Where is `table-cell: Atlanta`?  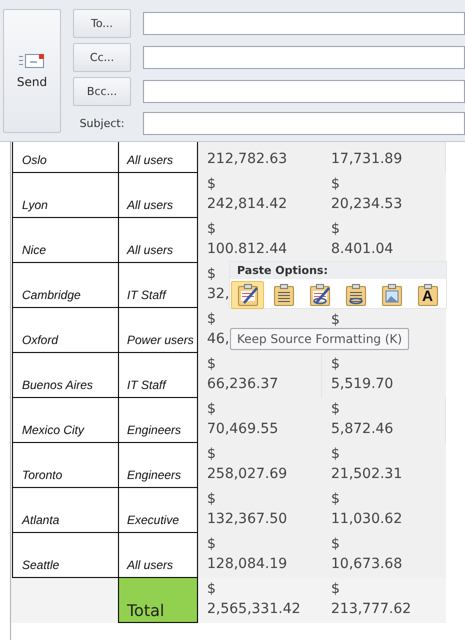
table-cell: Atlanta is located at coordinates (65, 510).